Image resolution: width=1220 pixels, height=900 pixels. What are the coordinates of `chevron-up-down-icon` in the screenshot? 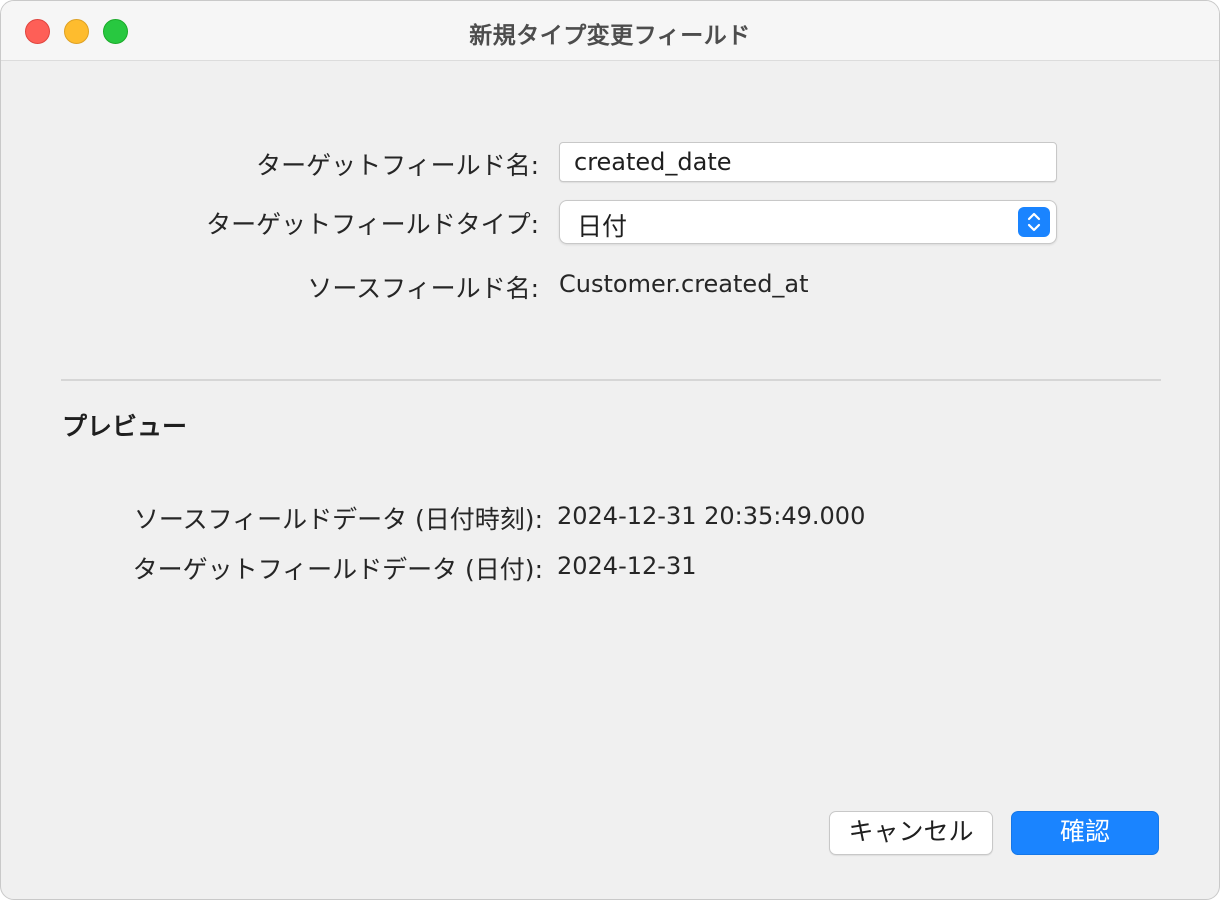 It's located at (1034, 222).